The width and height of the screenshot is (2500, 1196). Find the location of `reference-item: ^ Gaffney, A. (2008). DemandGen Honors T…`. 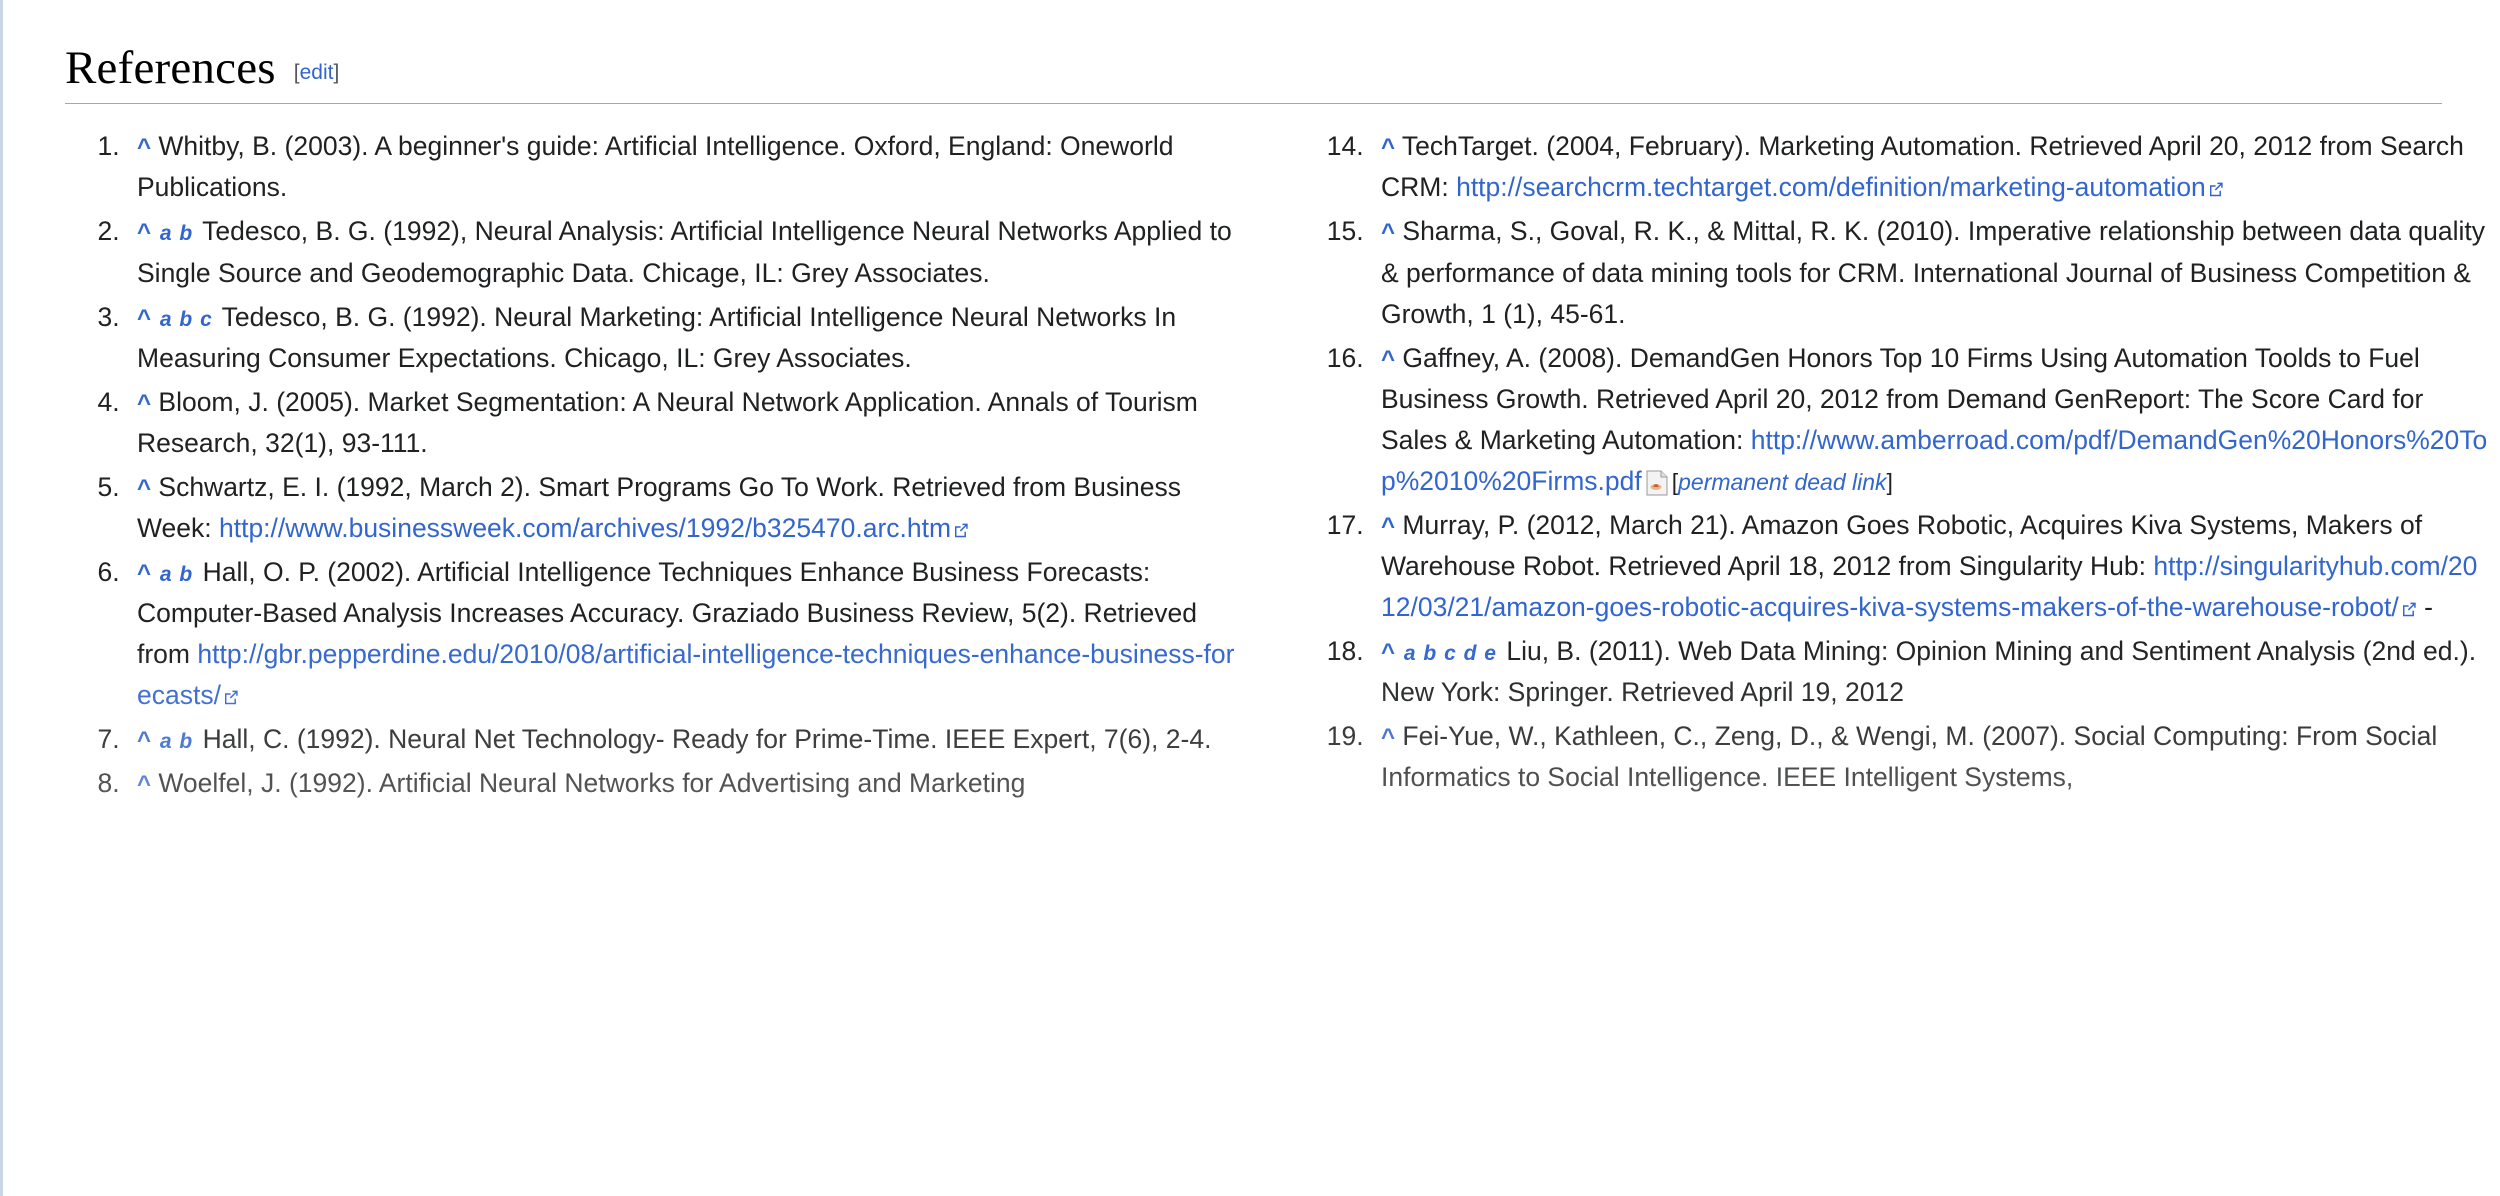

reference-item: ^ Gaffney, A. (2008). DemandGen Honors T… is located at coordinates (1930, 420).